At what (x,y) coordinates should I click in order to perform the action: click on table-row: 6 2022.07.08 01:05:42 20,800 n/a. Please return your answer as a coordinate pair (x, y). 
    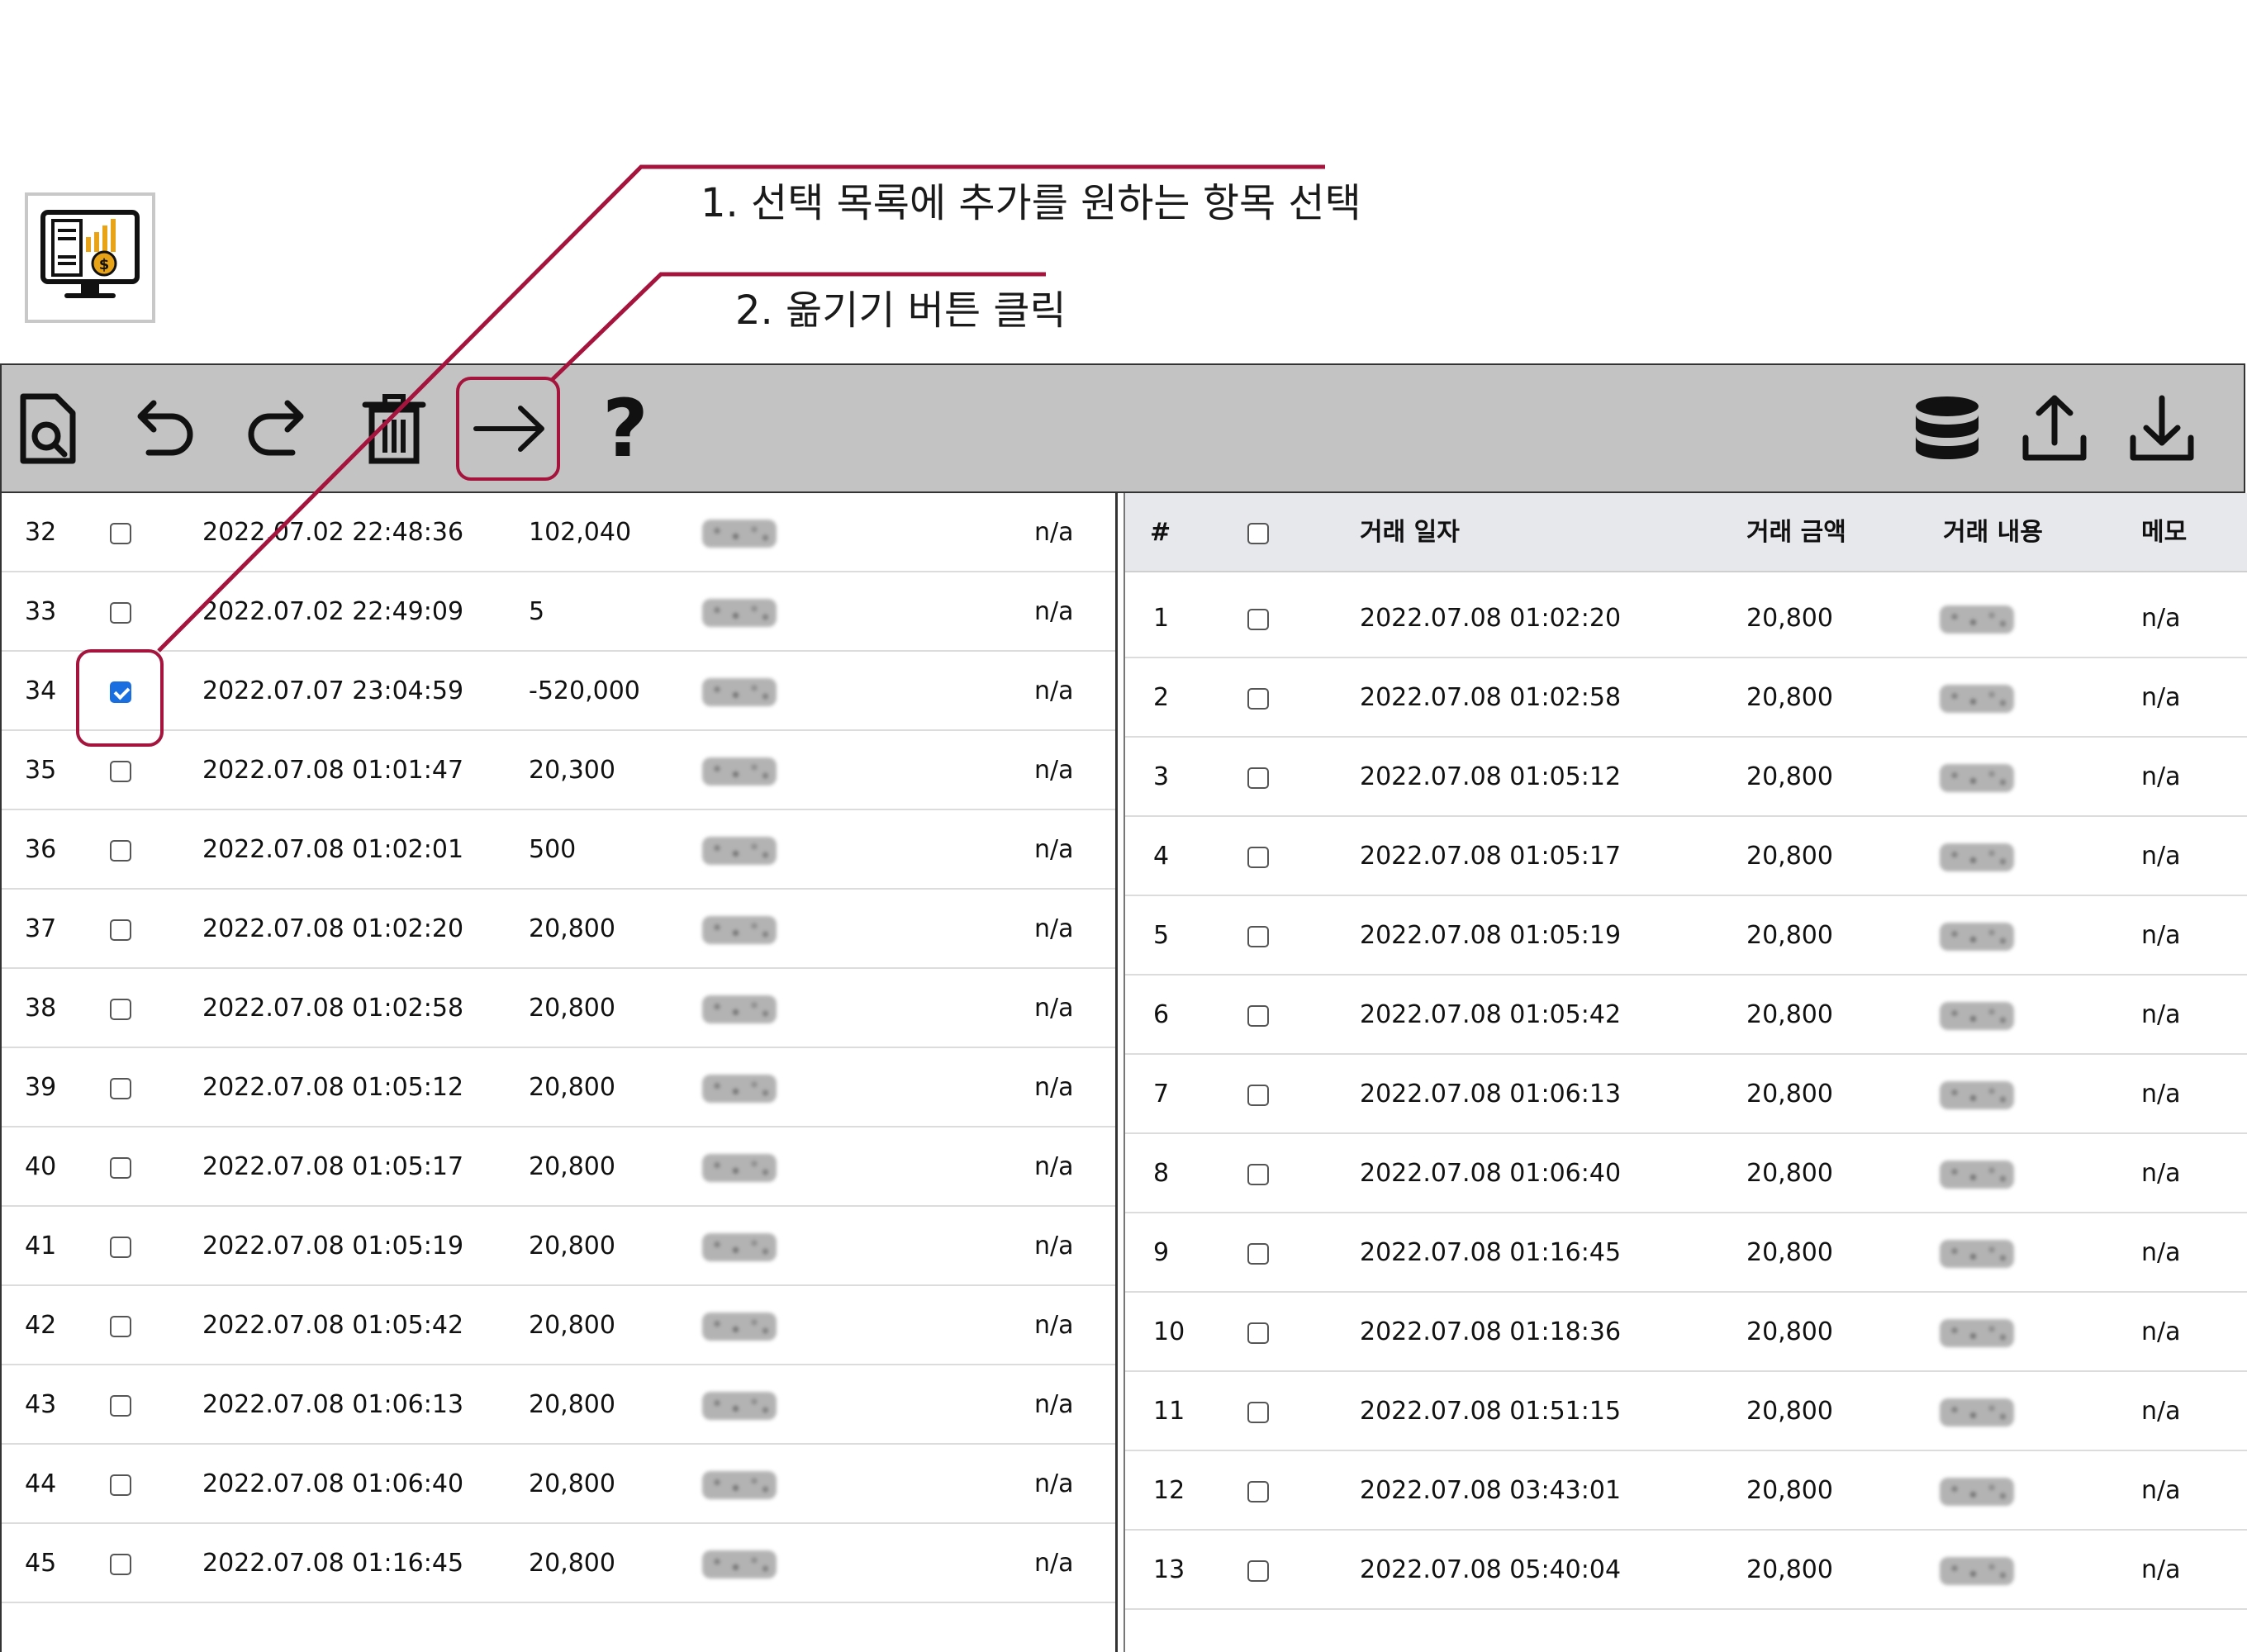
    Looking at the image, I should click on (1686, 1015).